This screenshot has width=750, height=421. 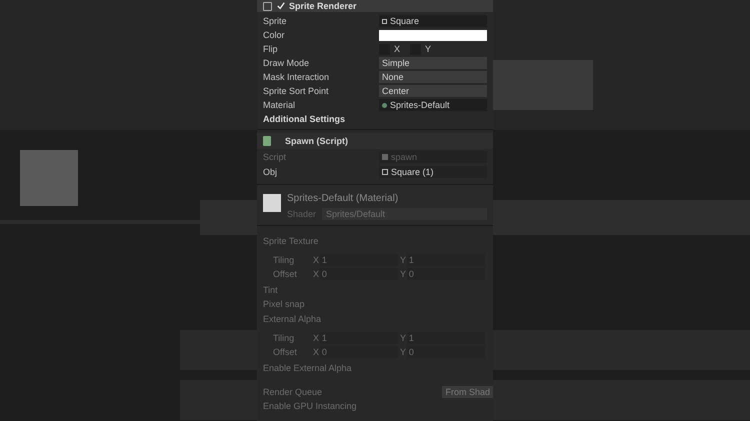 What do you see at coordinates (433, 157) in the screenshot?
I see `object-field: spawn` at bounding box center [433, 157].